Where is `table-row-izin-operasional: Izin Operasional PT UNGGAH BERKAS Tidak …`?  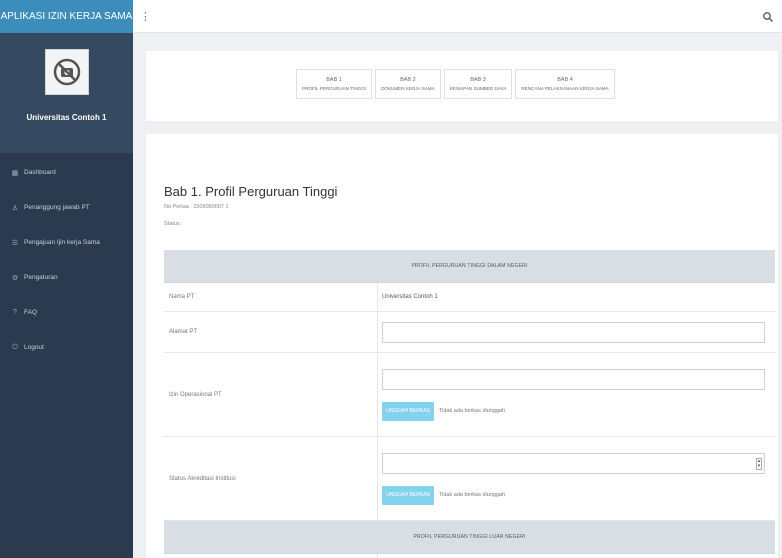 table-row-izin-operasional: Izin Operasional PT UNGGAH BERKAS Tidak … is located at coordinates (469, 395).